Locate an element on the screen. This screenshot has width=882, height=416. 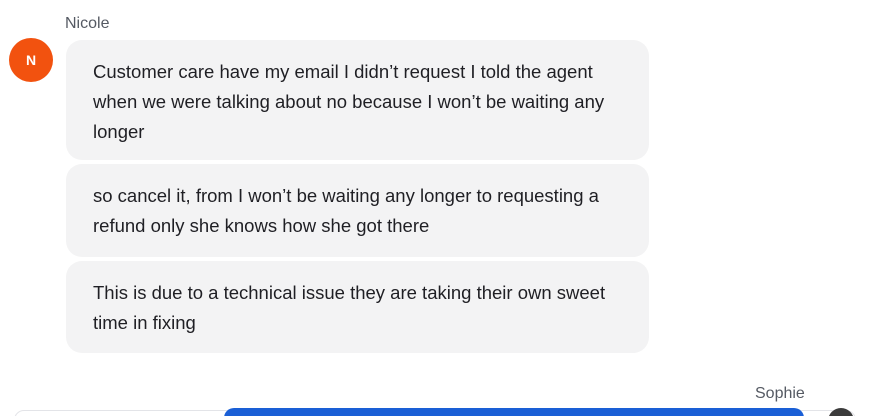
sender-name: Nicole is located at coordinates (87, 23).